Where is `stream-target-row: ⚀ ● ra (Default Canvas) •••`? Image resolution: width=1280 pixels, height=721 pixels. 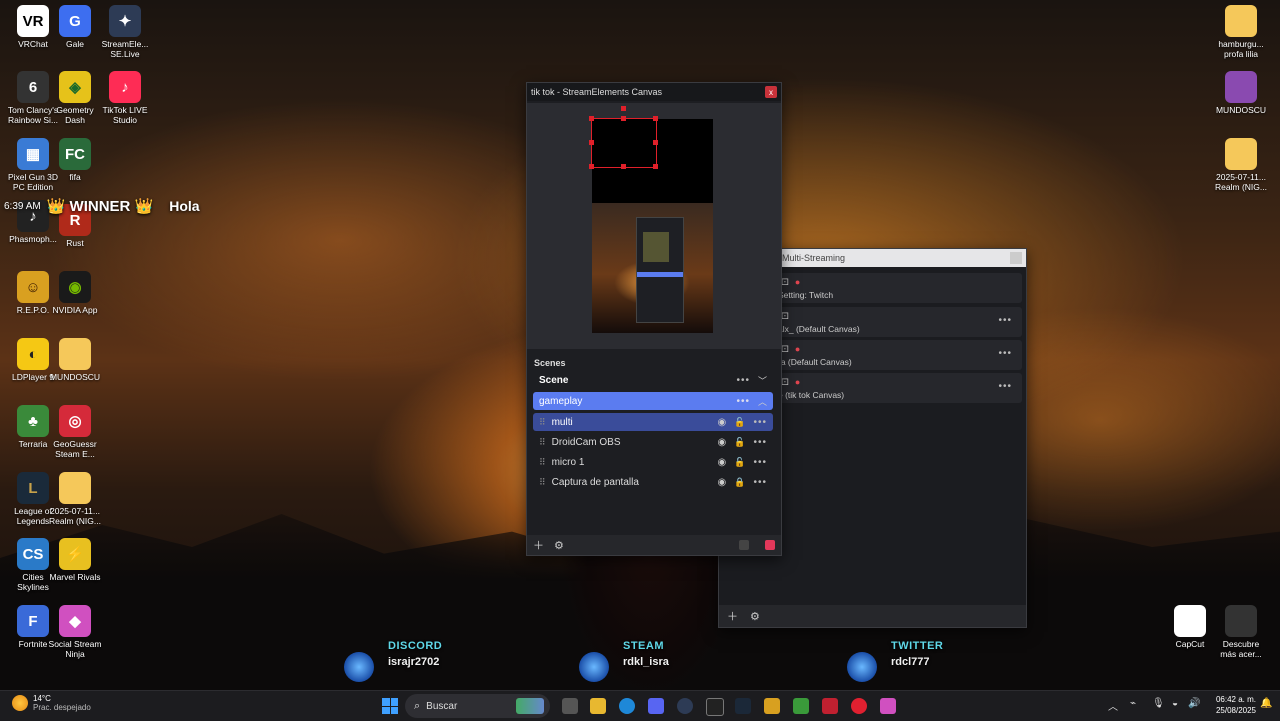
stream-target-row: ⚀ ● ra (Default Canvas) ••• is located at coordinates (898, 355).